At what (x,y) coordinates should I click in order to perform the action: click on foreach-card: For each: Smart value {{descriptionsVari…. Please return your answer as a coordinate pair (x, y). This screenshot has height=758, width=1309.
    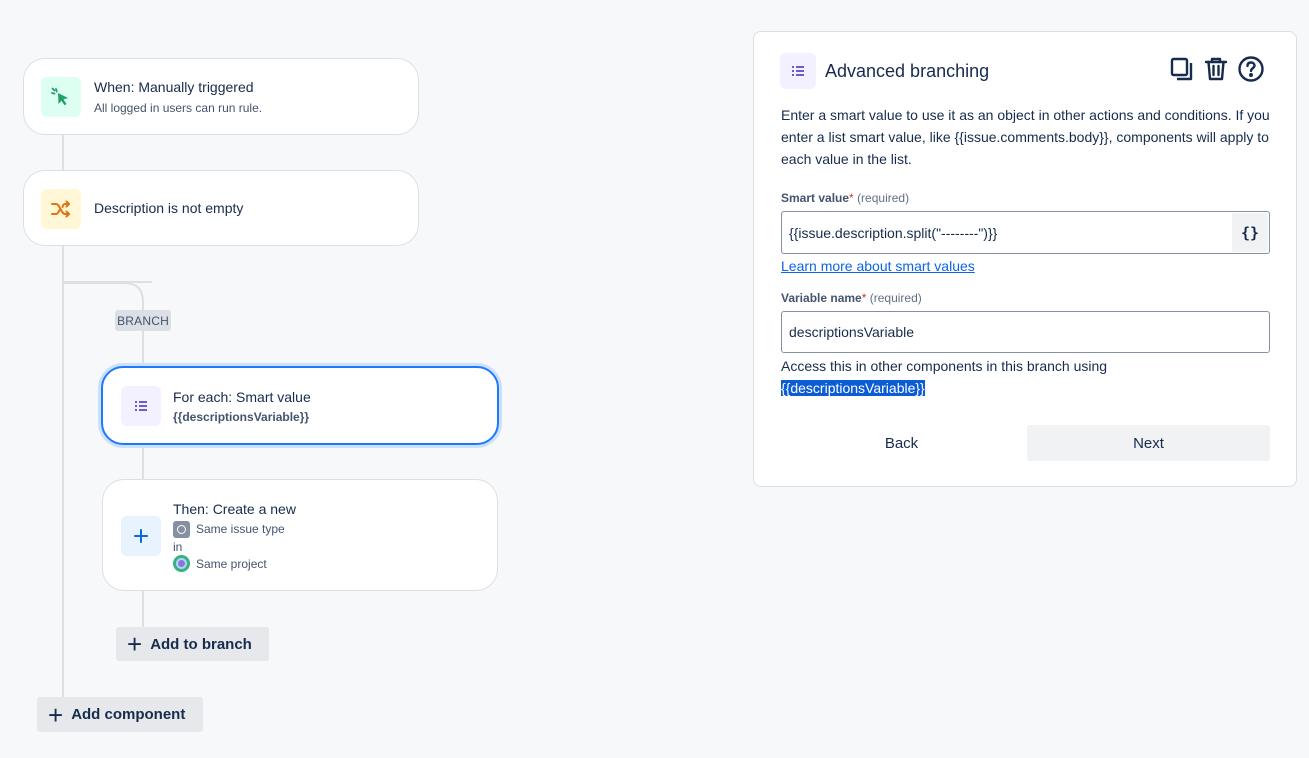
    Looking at the image, I should click on (300, 405).